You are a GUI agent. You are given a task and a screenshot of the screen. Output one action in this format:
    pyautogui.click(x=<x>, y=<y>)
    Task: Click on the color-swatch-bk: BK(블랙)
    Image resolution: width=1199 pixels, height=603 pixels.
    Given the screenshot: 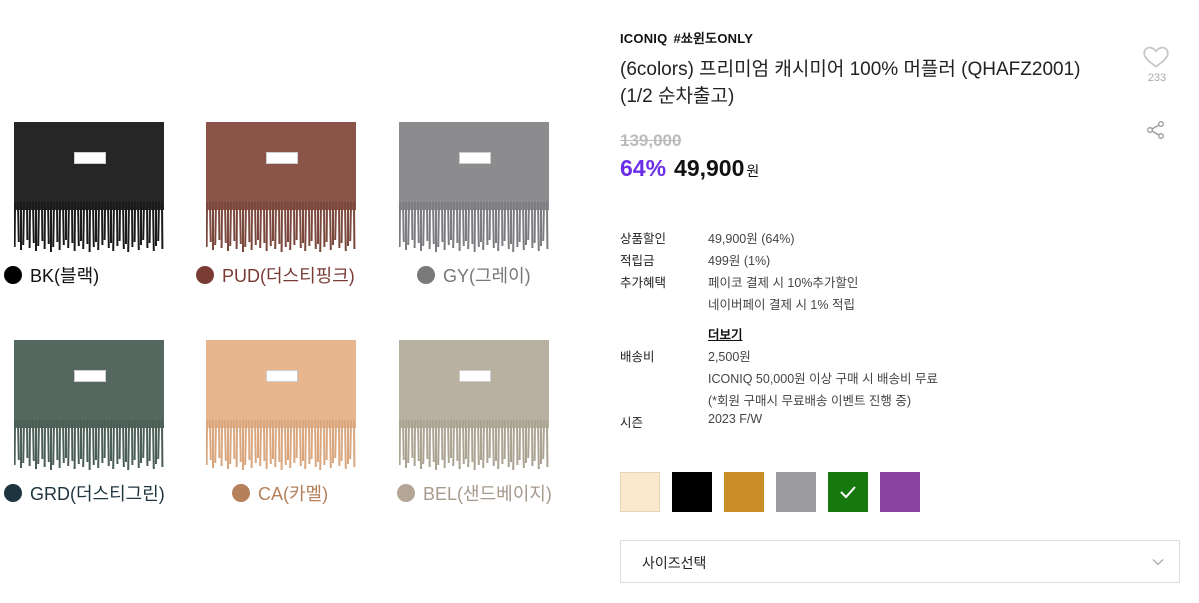 What is the action you would take?
    pyautogui.click(x=89, y=204)
    